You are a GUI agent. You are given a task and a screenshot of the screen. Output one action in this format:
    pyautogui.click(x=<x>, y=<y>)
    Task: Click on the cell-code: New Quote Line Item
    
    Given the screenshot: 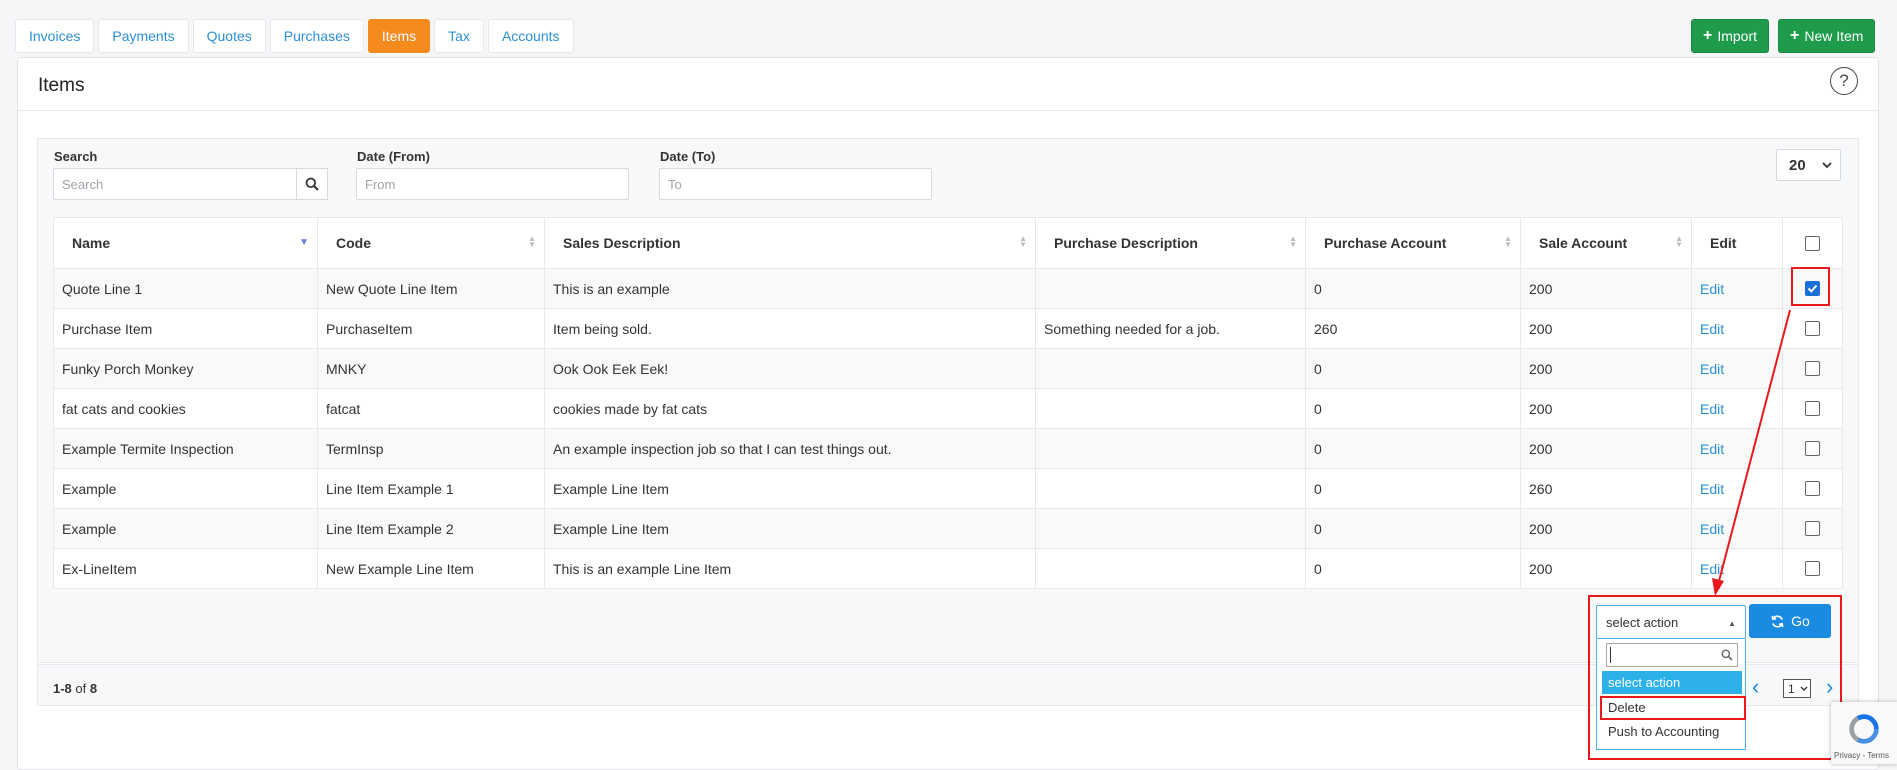 What is the action you would take?
    pyautogui.click(x=431, y=288)
    